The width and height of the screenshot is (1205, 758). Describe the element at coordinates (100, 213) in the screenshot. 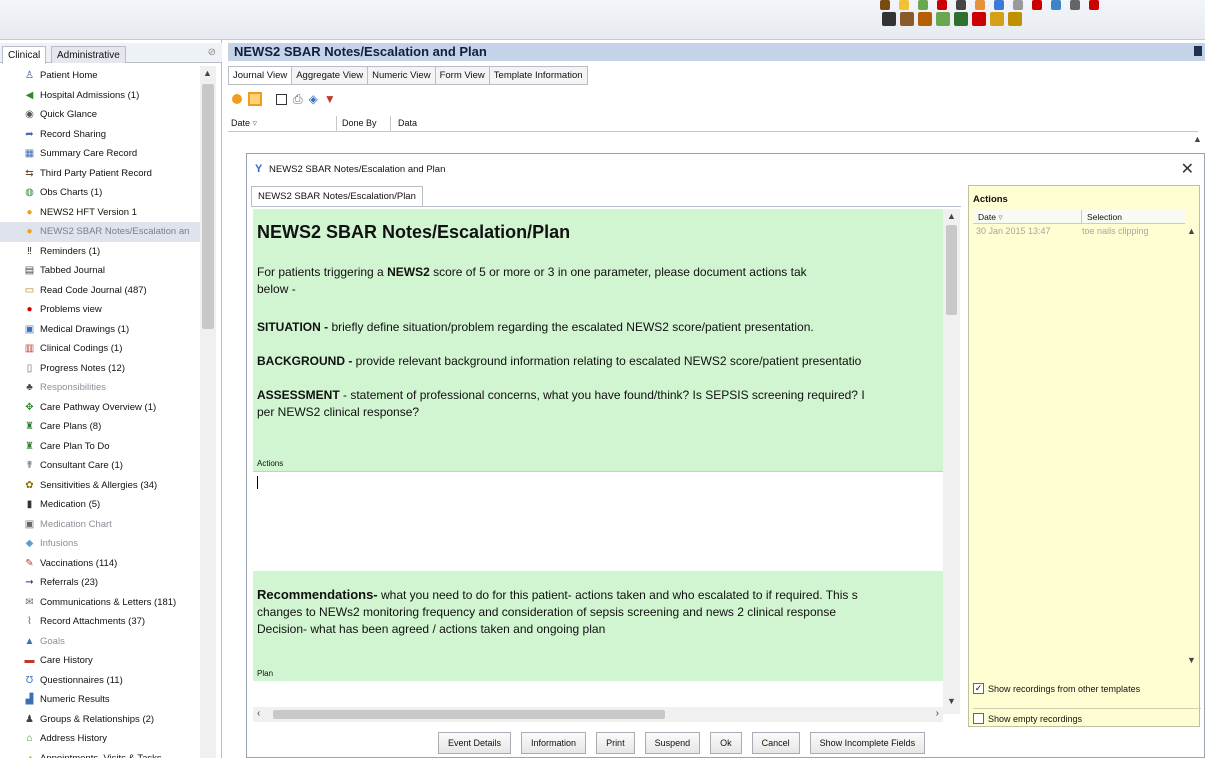

I see `sidebar-item: ● NEWS2 HFT Version 1` at that location.